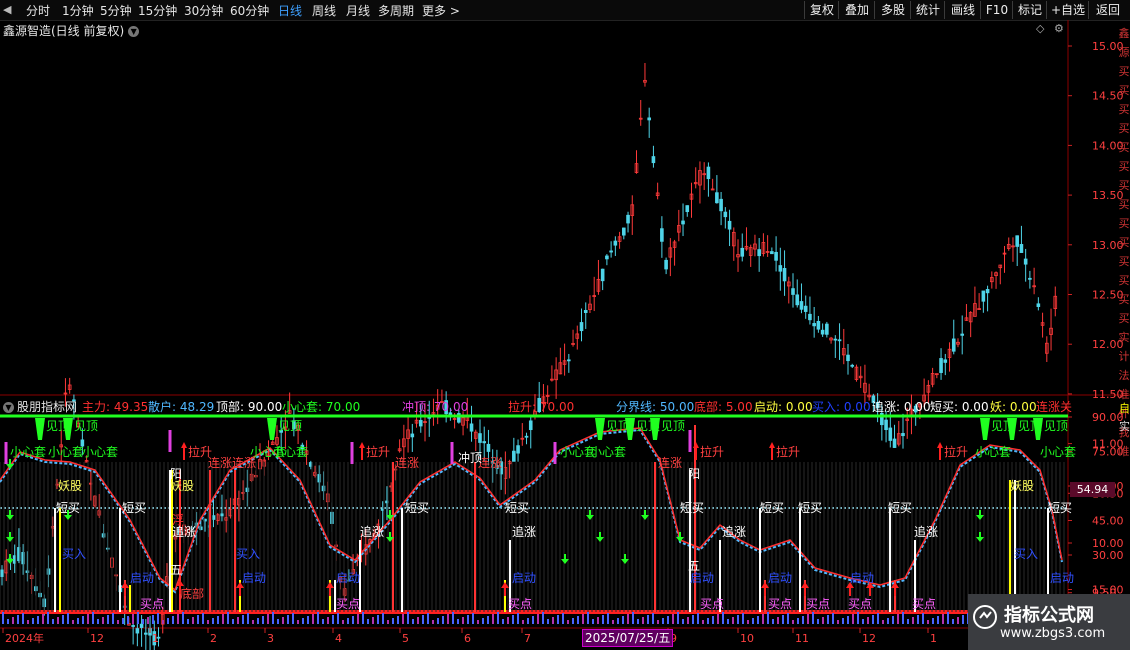 The image size is (1130, 650). Describe the element at coordinates (933, 638) in the screenshot. I see `date-label: 1` at that location.